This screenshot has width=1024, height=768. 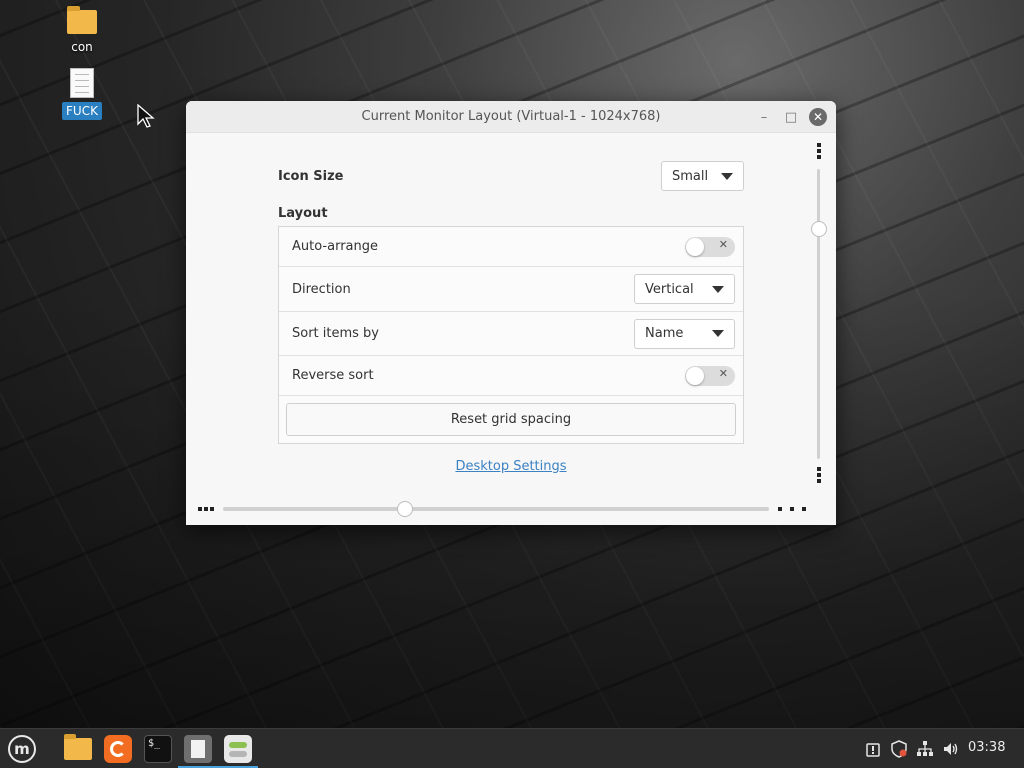 What do you see at coordinates (912, 748) in the screenshot?
I see `system-tray` at bounding box center [912, 748].